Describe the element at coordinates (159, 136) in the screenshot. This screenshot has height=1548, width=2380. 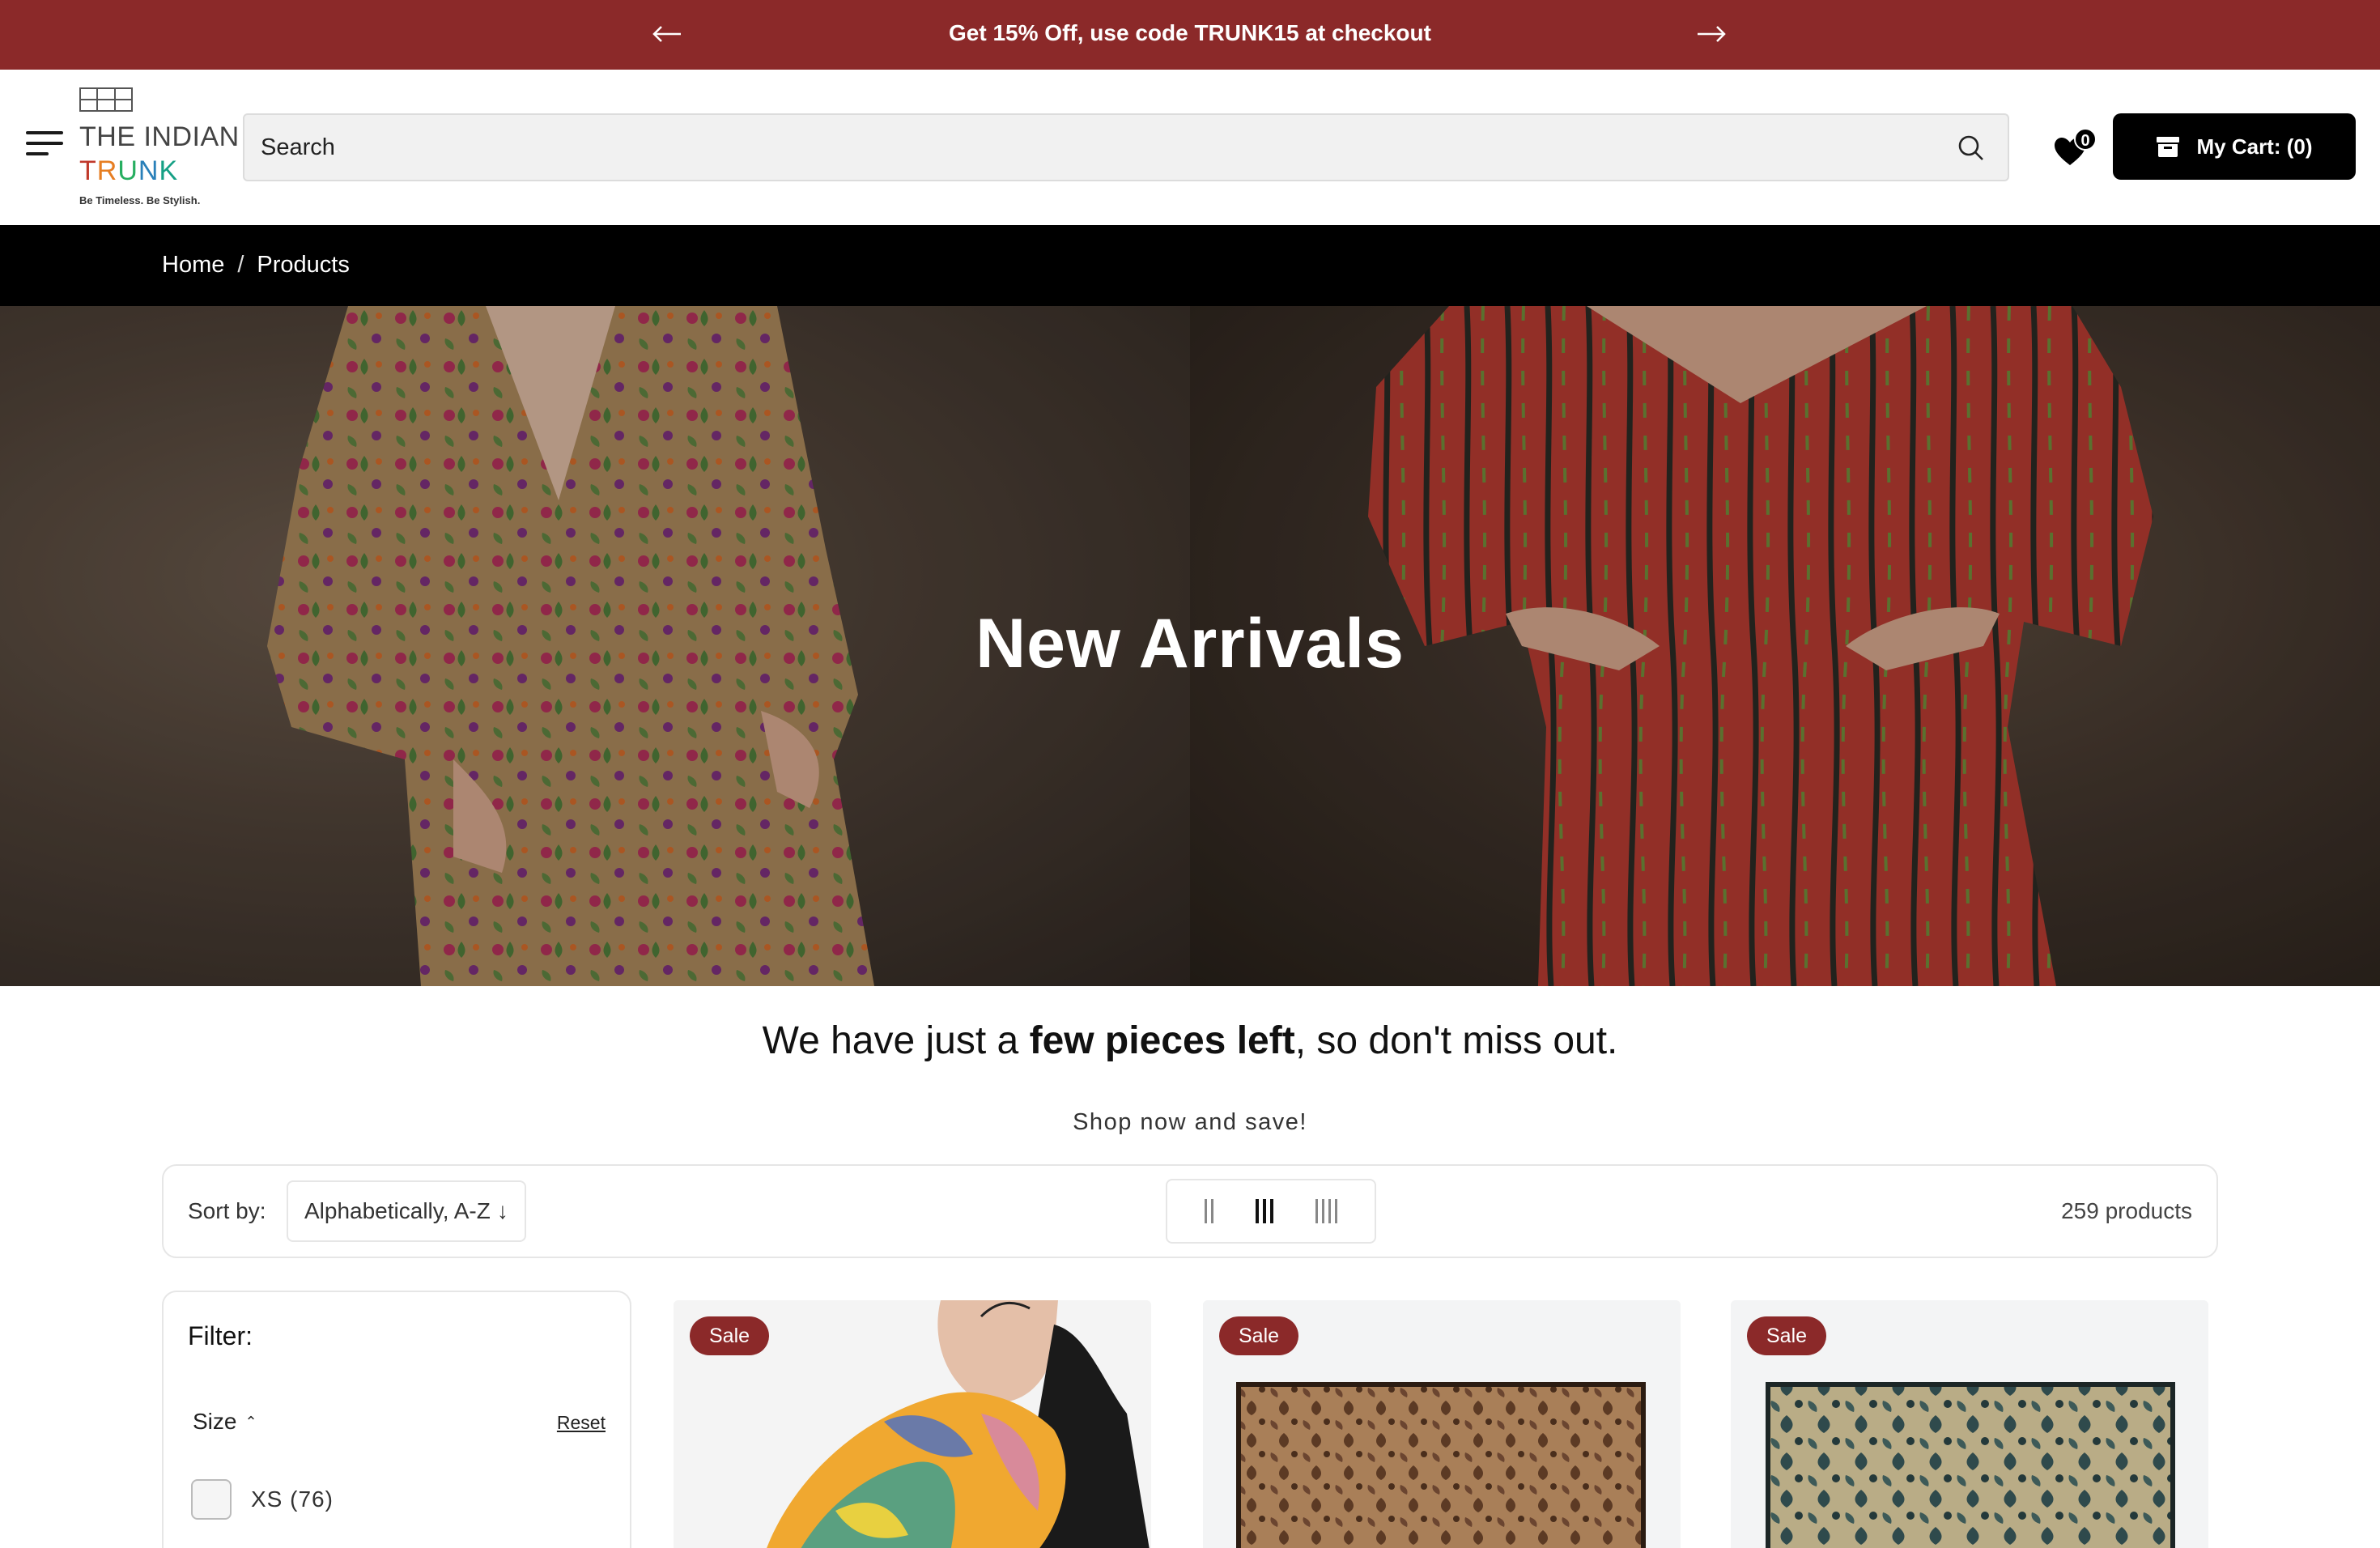
I see `logo-text-line1: THE INDIAN` at that location.